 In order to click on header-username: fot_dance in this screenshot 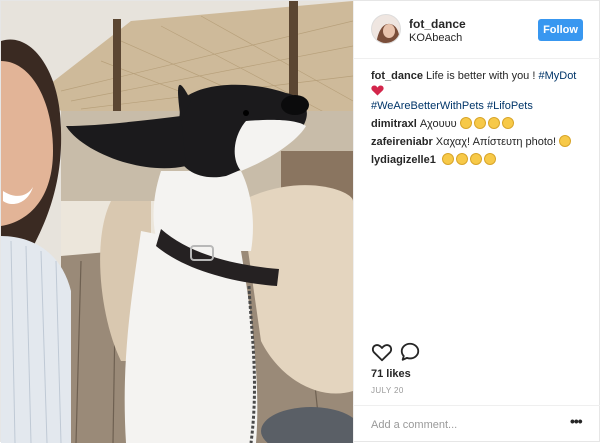, I will do `click(437, 24)`.